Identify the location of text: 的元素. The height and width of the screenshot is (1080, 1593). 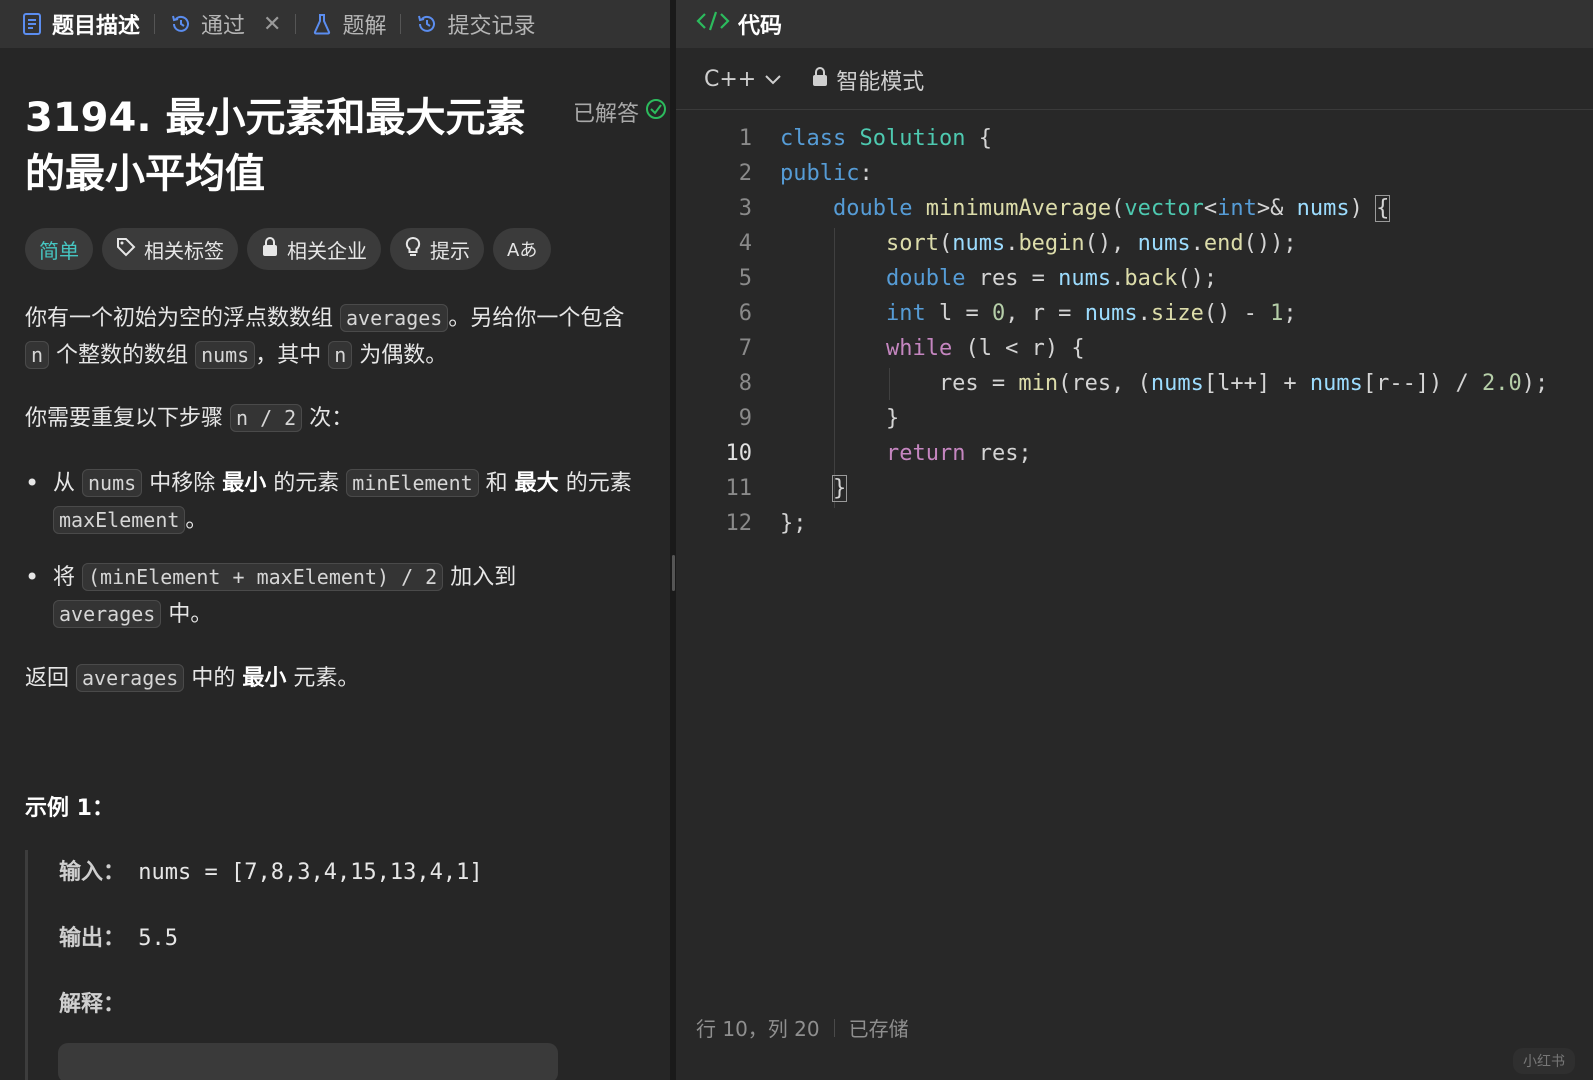
(598, 483).